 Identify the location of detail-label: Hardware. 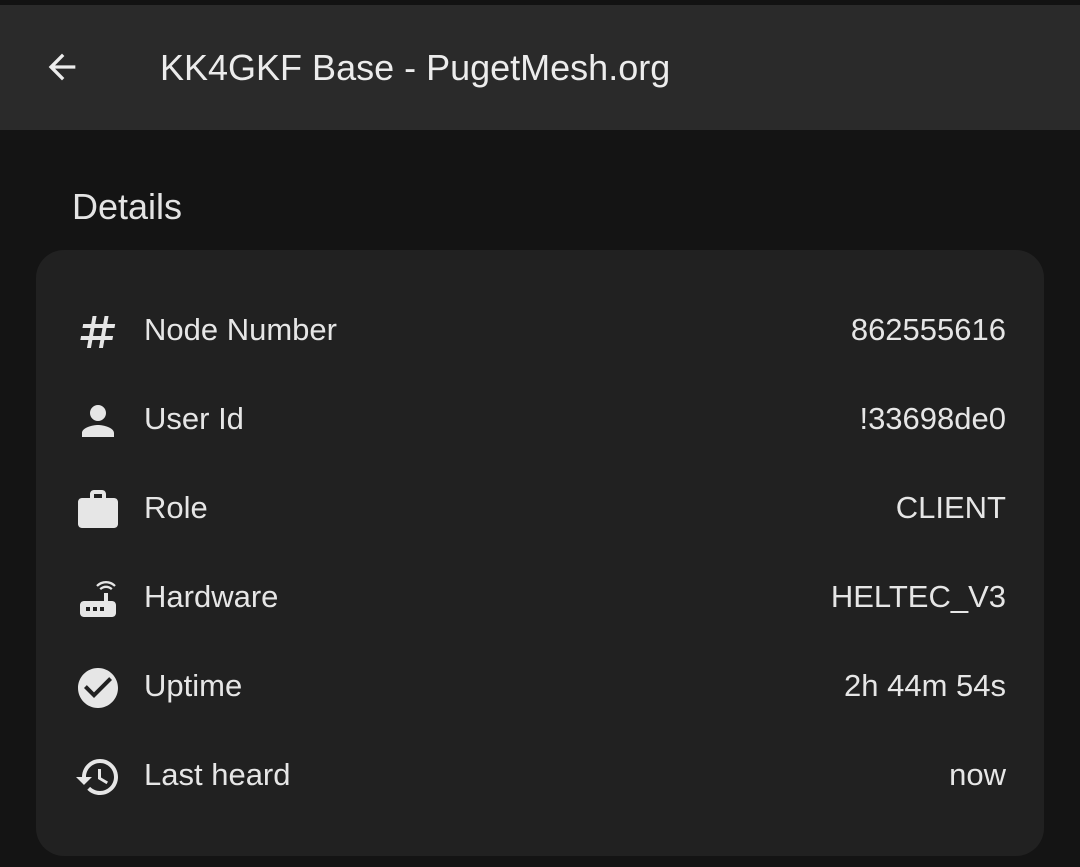
(211, 596).